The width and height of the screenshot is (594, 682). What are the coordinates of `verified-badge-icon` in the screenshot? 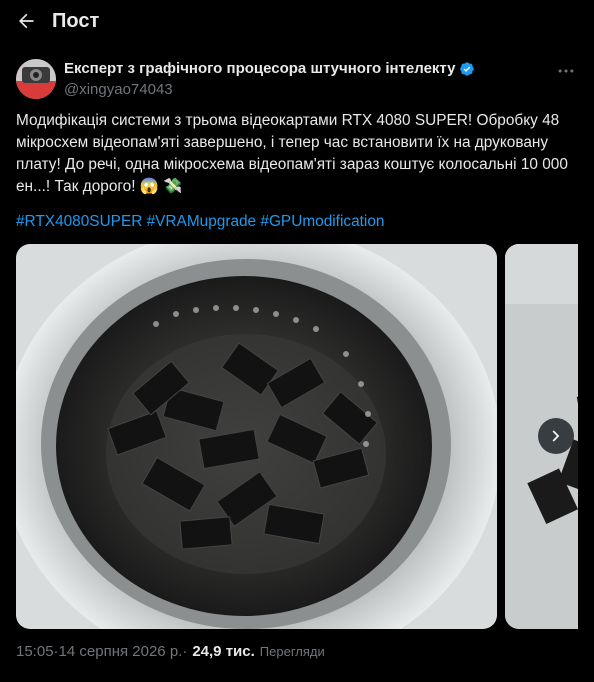 It's located at (467, 68).